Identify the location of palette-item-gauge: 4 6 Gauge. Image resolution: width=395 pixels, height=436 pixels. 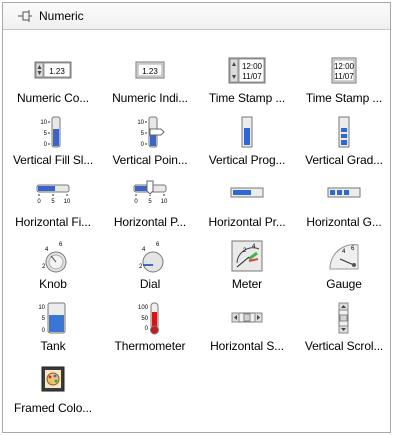
(344, 268).